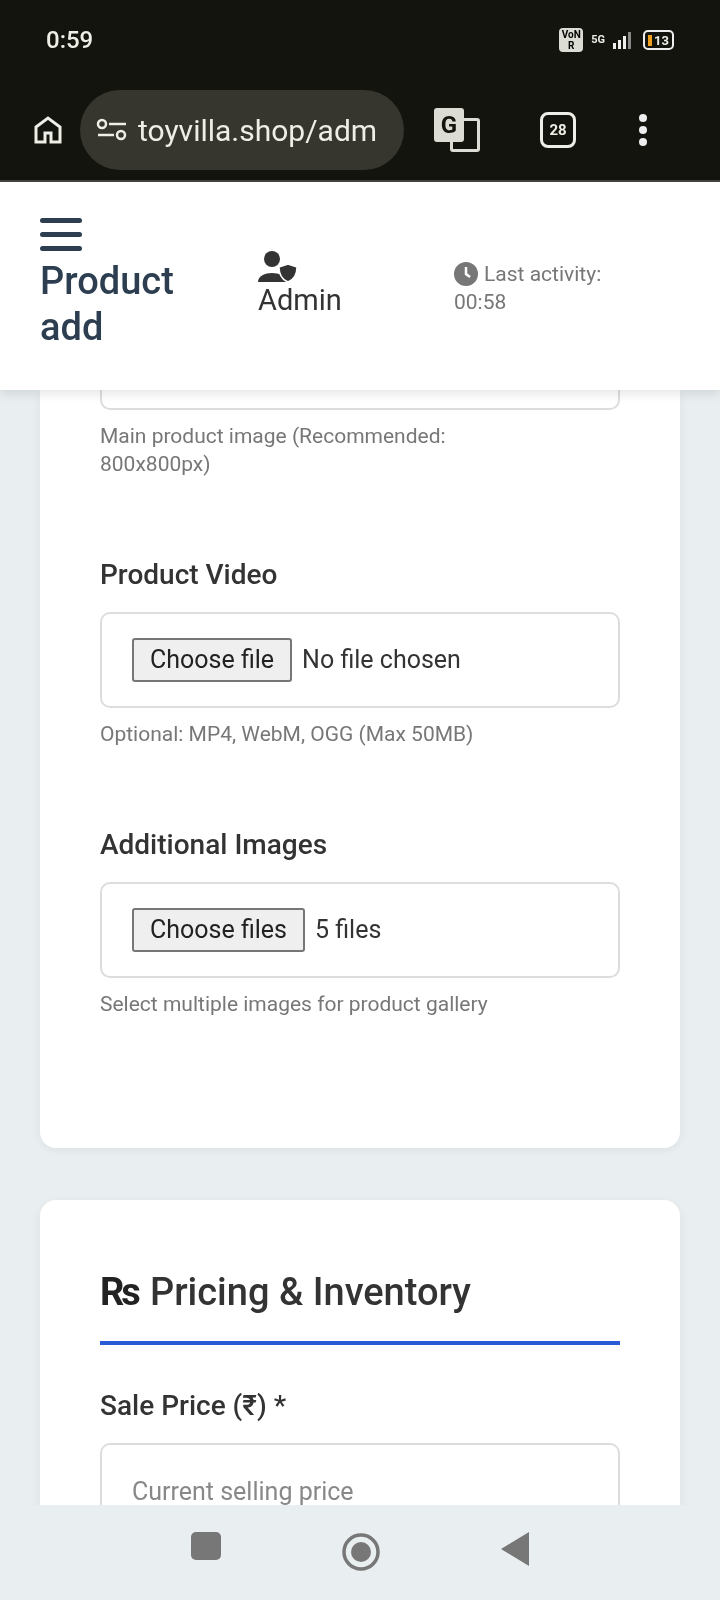 The image size is (720, 1600). Describe the element at coordinates (218, 930) in the screenshot. I see `choose-file-button: Choose files` at that location.